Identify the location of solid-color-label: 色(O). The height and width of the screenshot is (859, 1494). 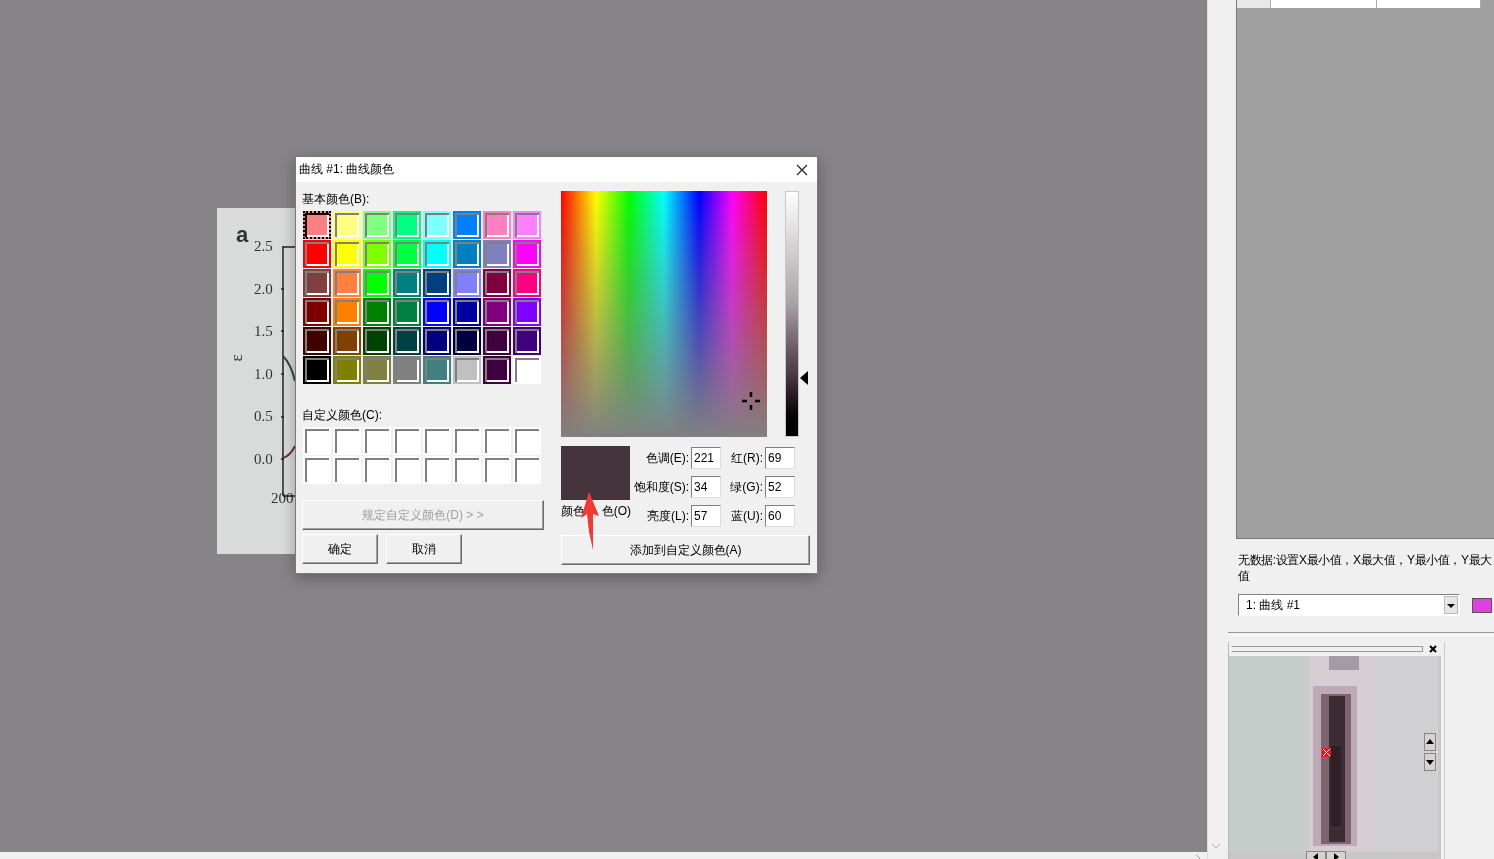
(616, 511).